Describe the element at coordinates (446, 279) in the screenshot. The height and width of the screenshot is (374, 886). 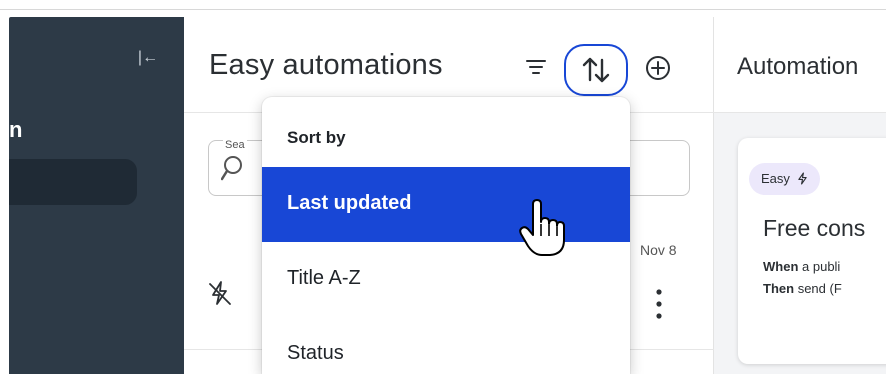
I see `sort-option-title-az: Title A-Z` at that location.